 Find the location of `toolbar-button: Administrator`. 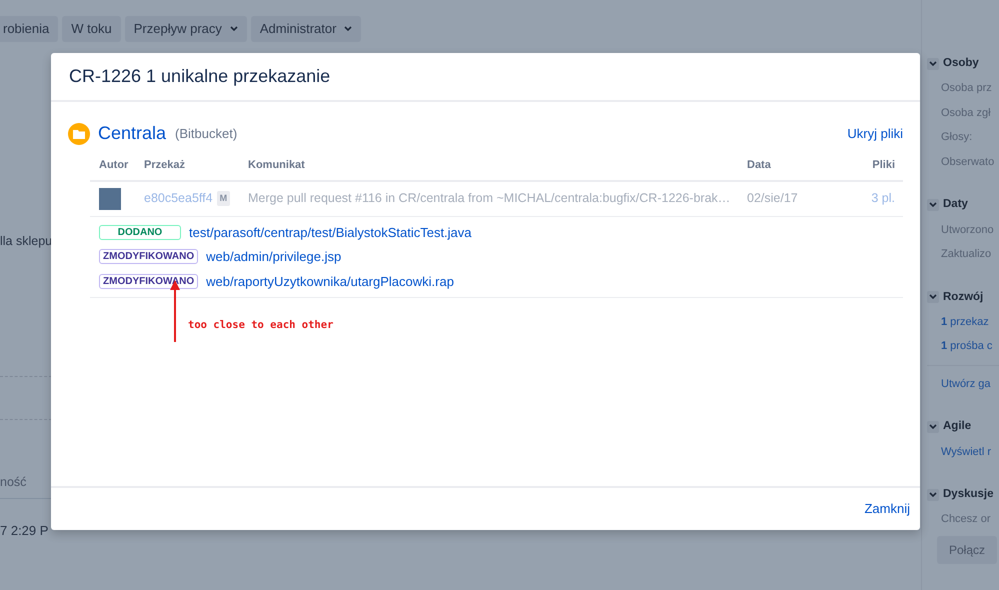

toolbar-button: Administrator is located at coordinates (306, 29).